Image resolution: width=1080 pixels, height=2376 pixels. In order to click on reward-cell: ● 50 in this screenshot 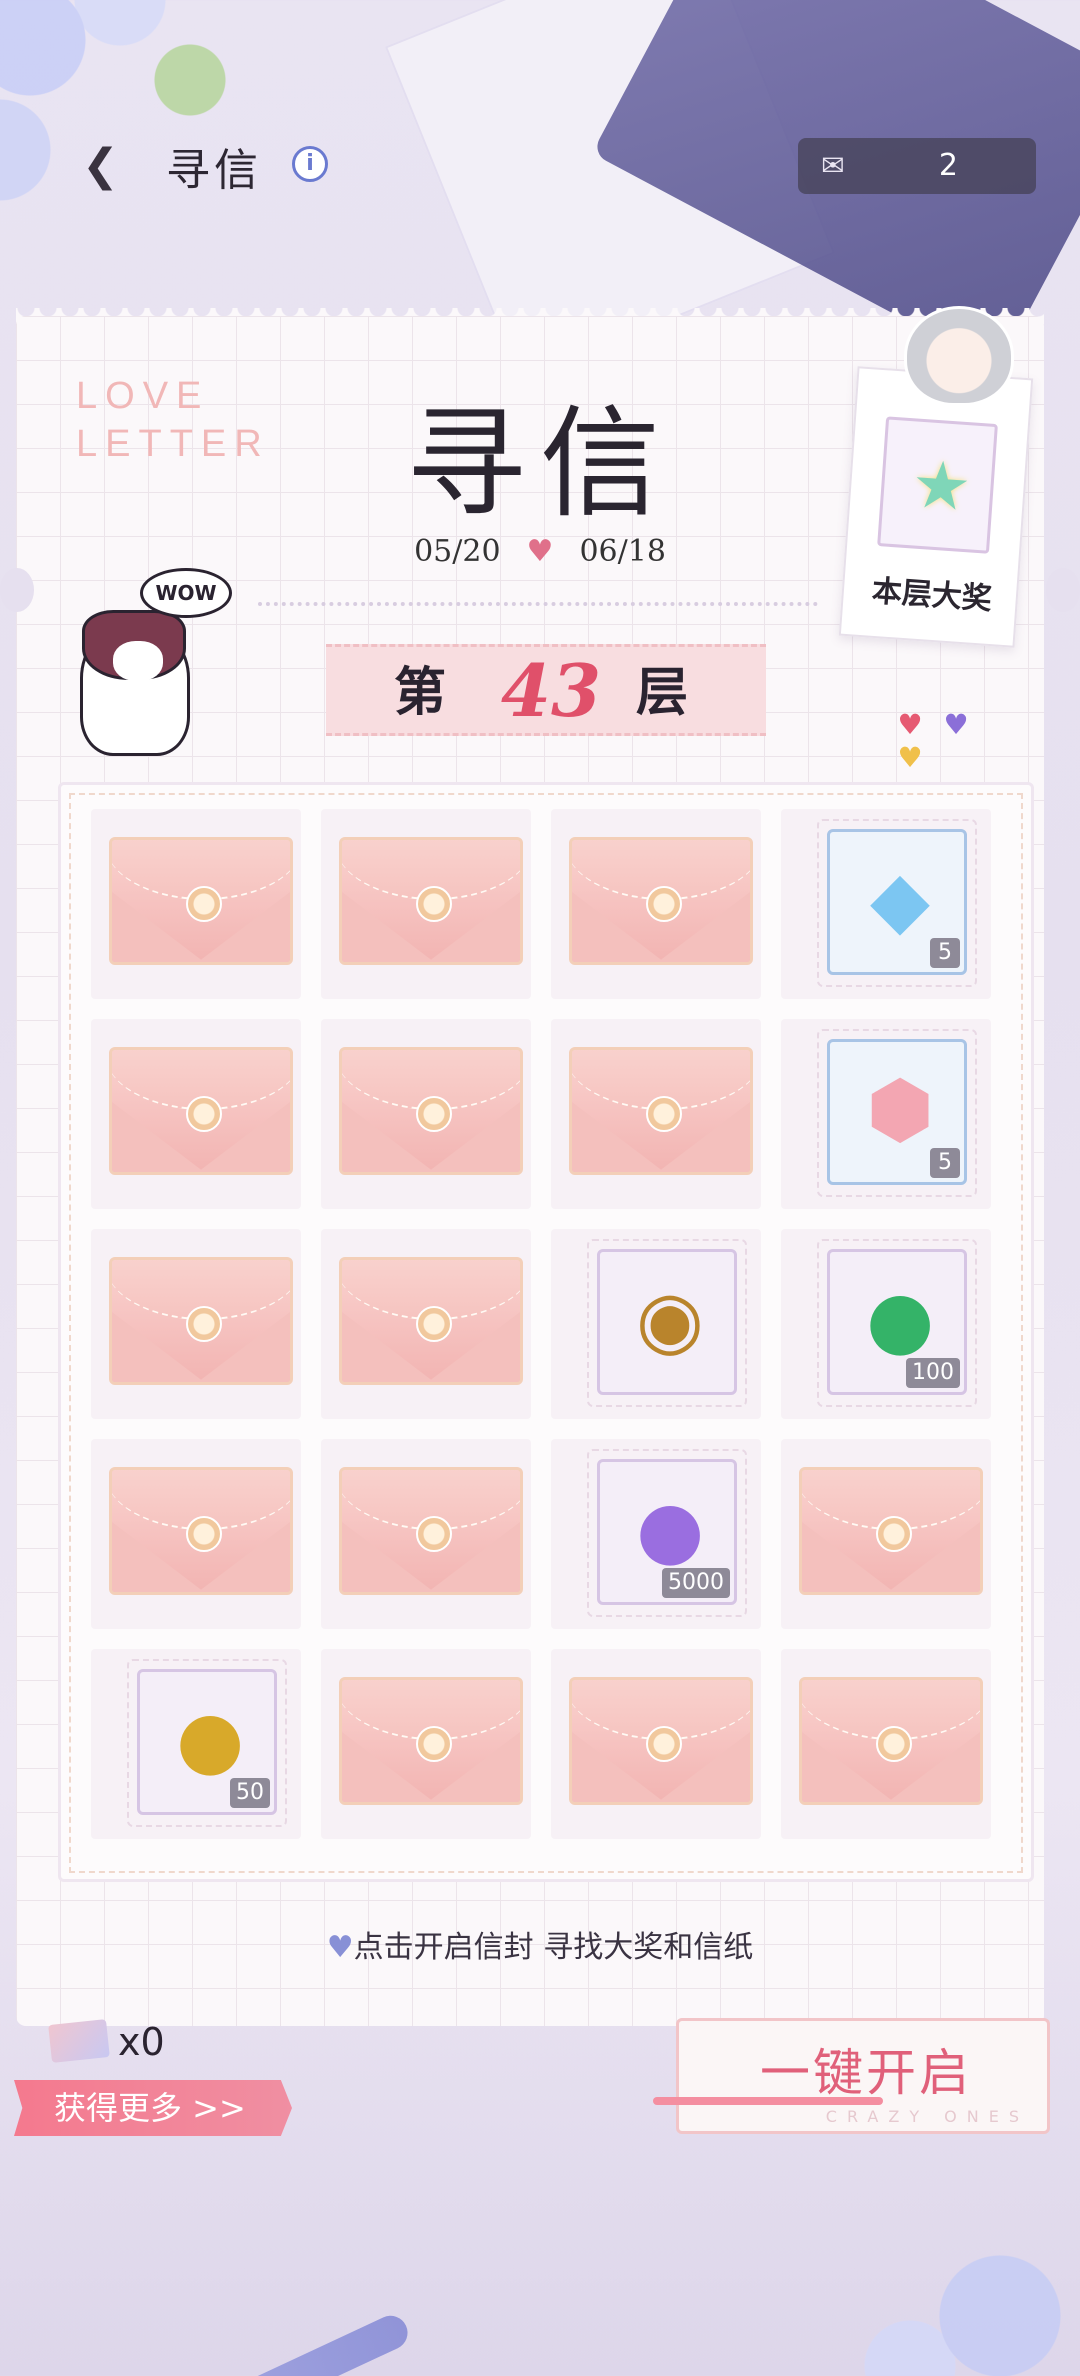, I will do `click(196, 1744)`.